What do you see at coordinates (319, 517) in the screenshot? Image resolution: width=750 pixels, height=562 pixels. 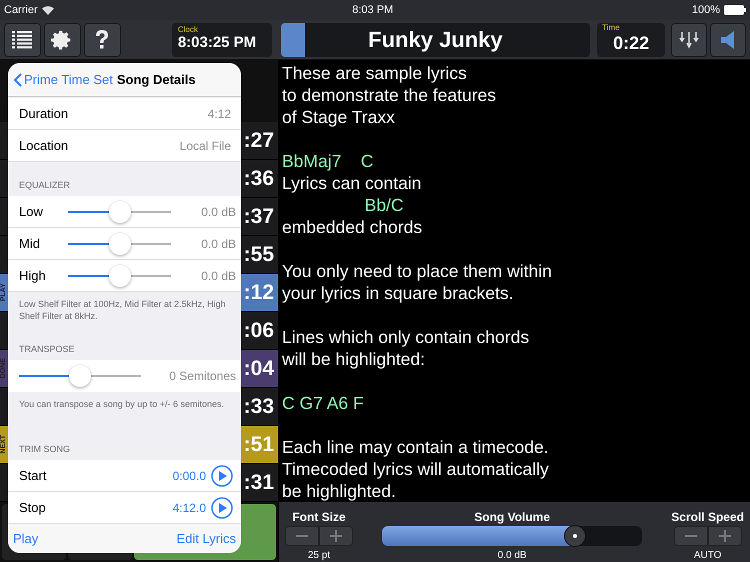 I see `font-size-label: Font Size` at bounding box center [319, 517].